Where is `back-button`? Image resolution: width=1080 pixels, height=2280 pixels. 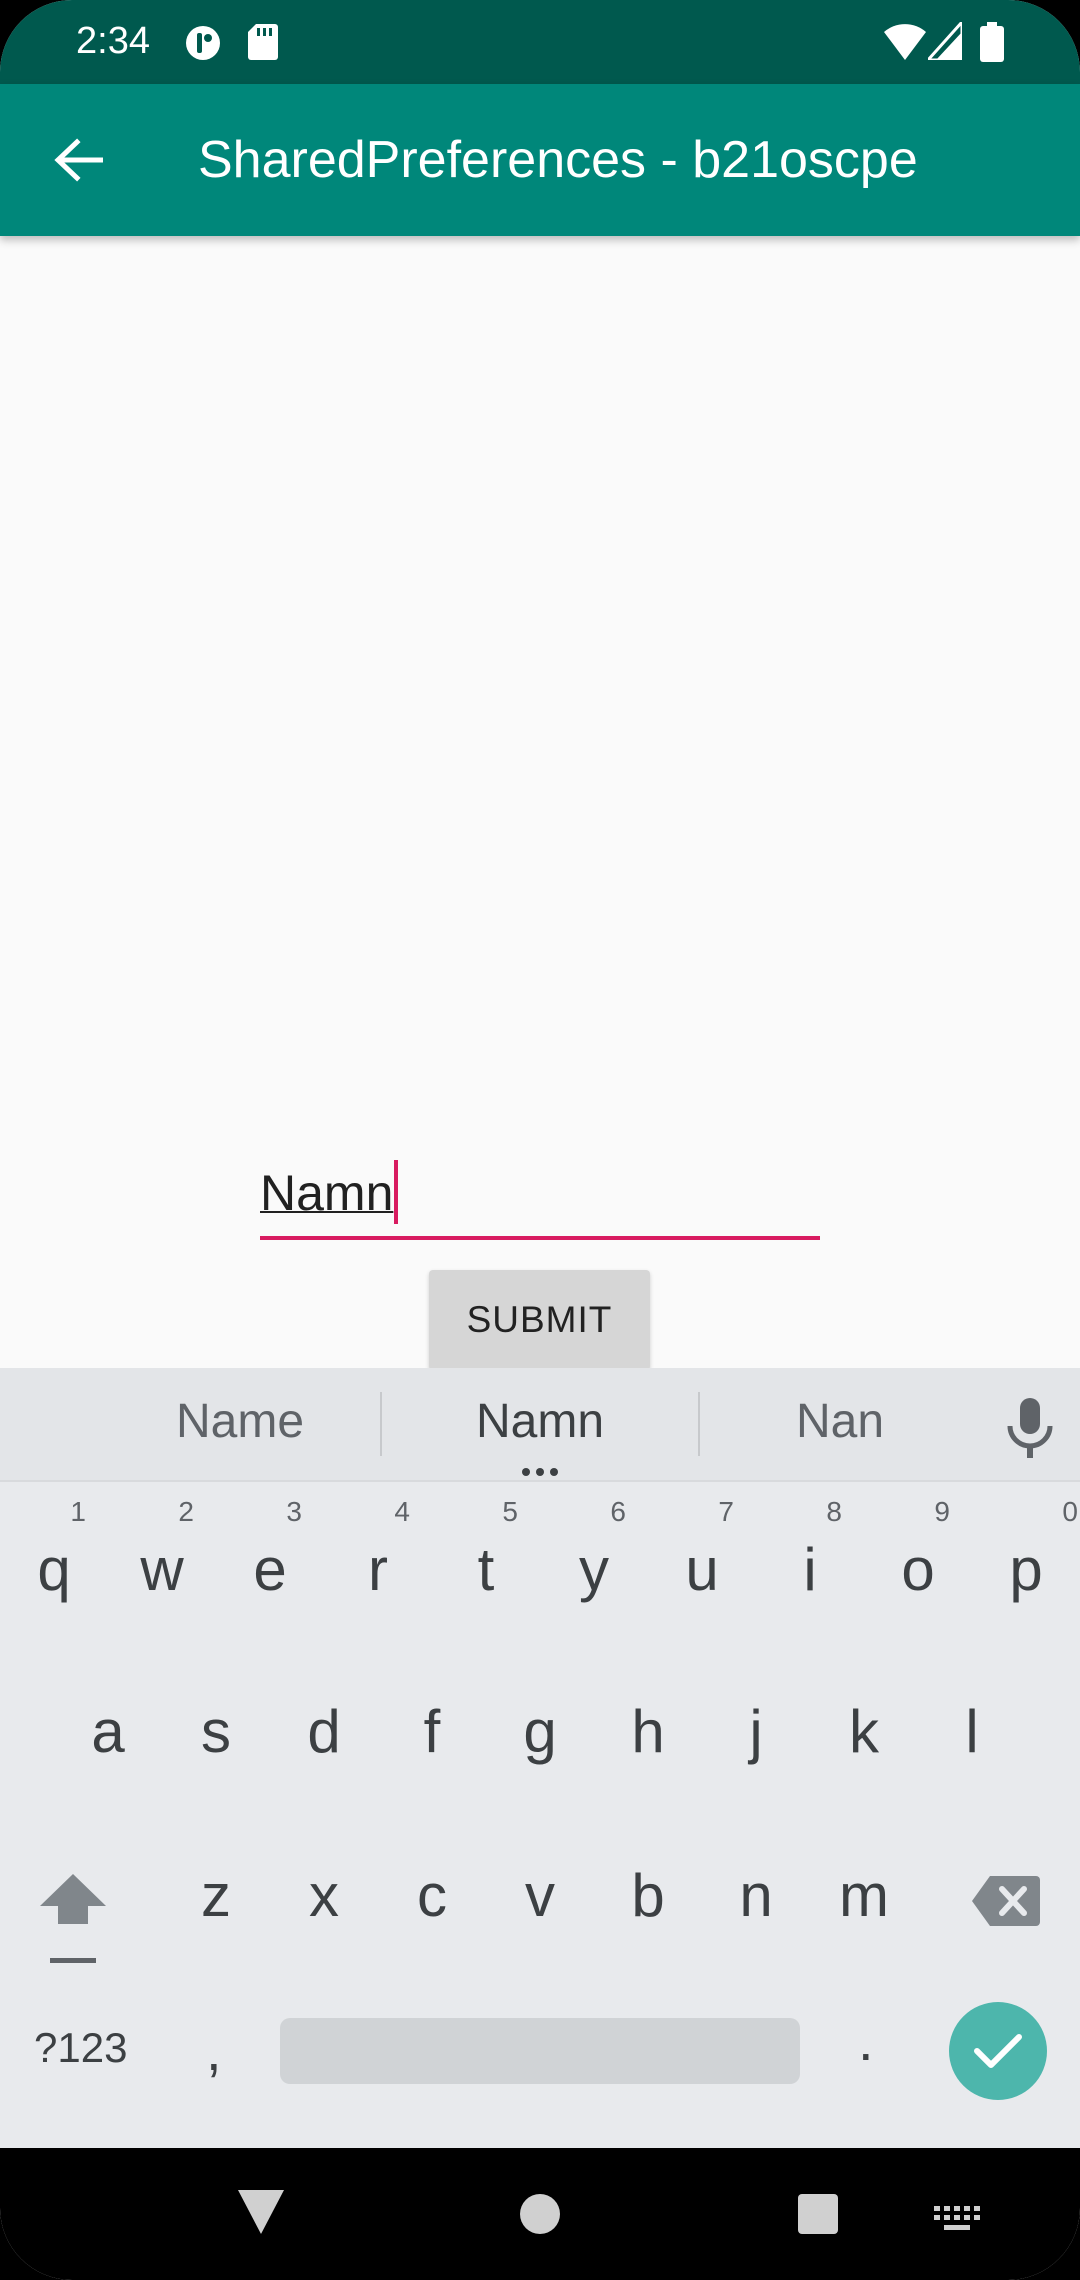 back-button is located at coordinates (78, 160).